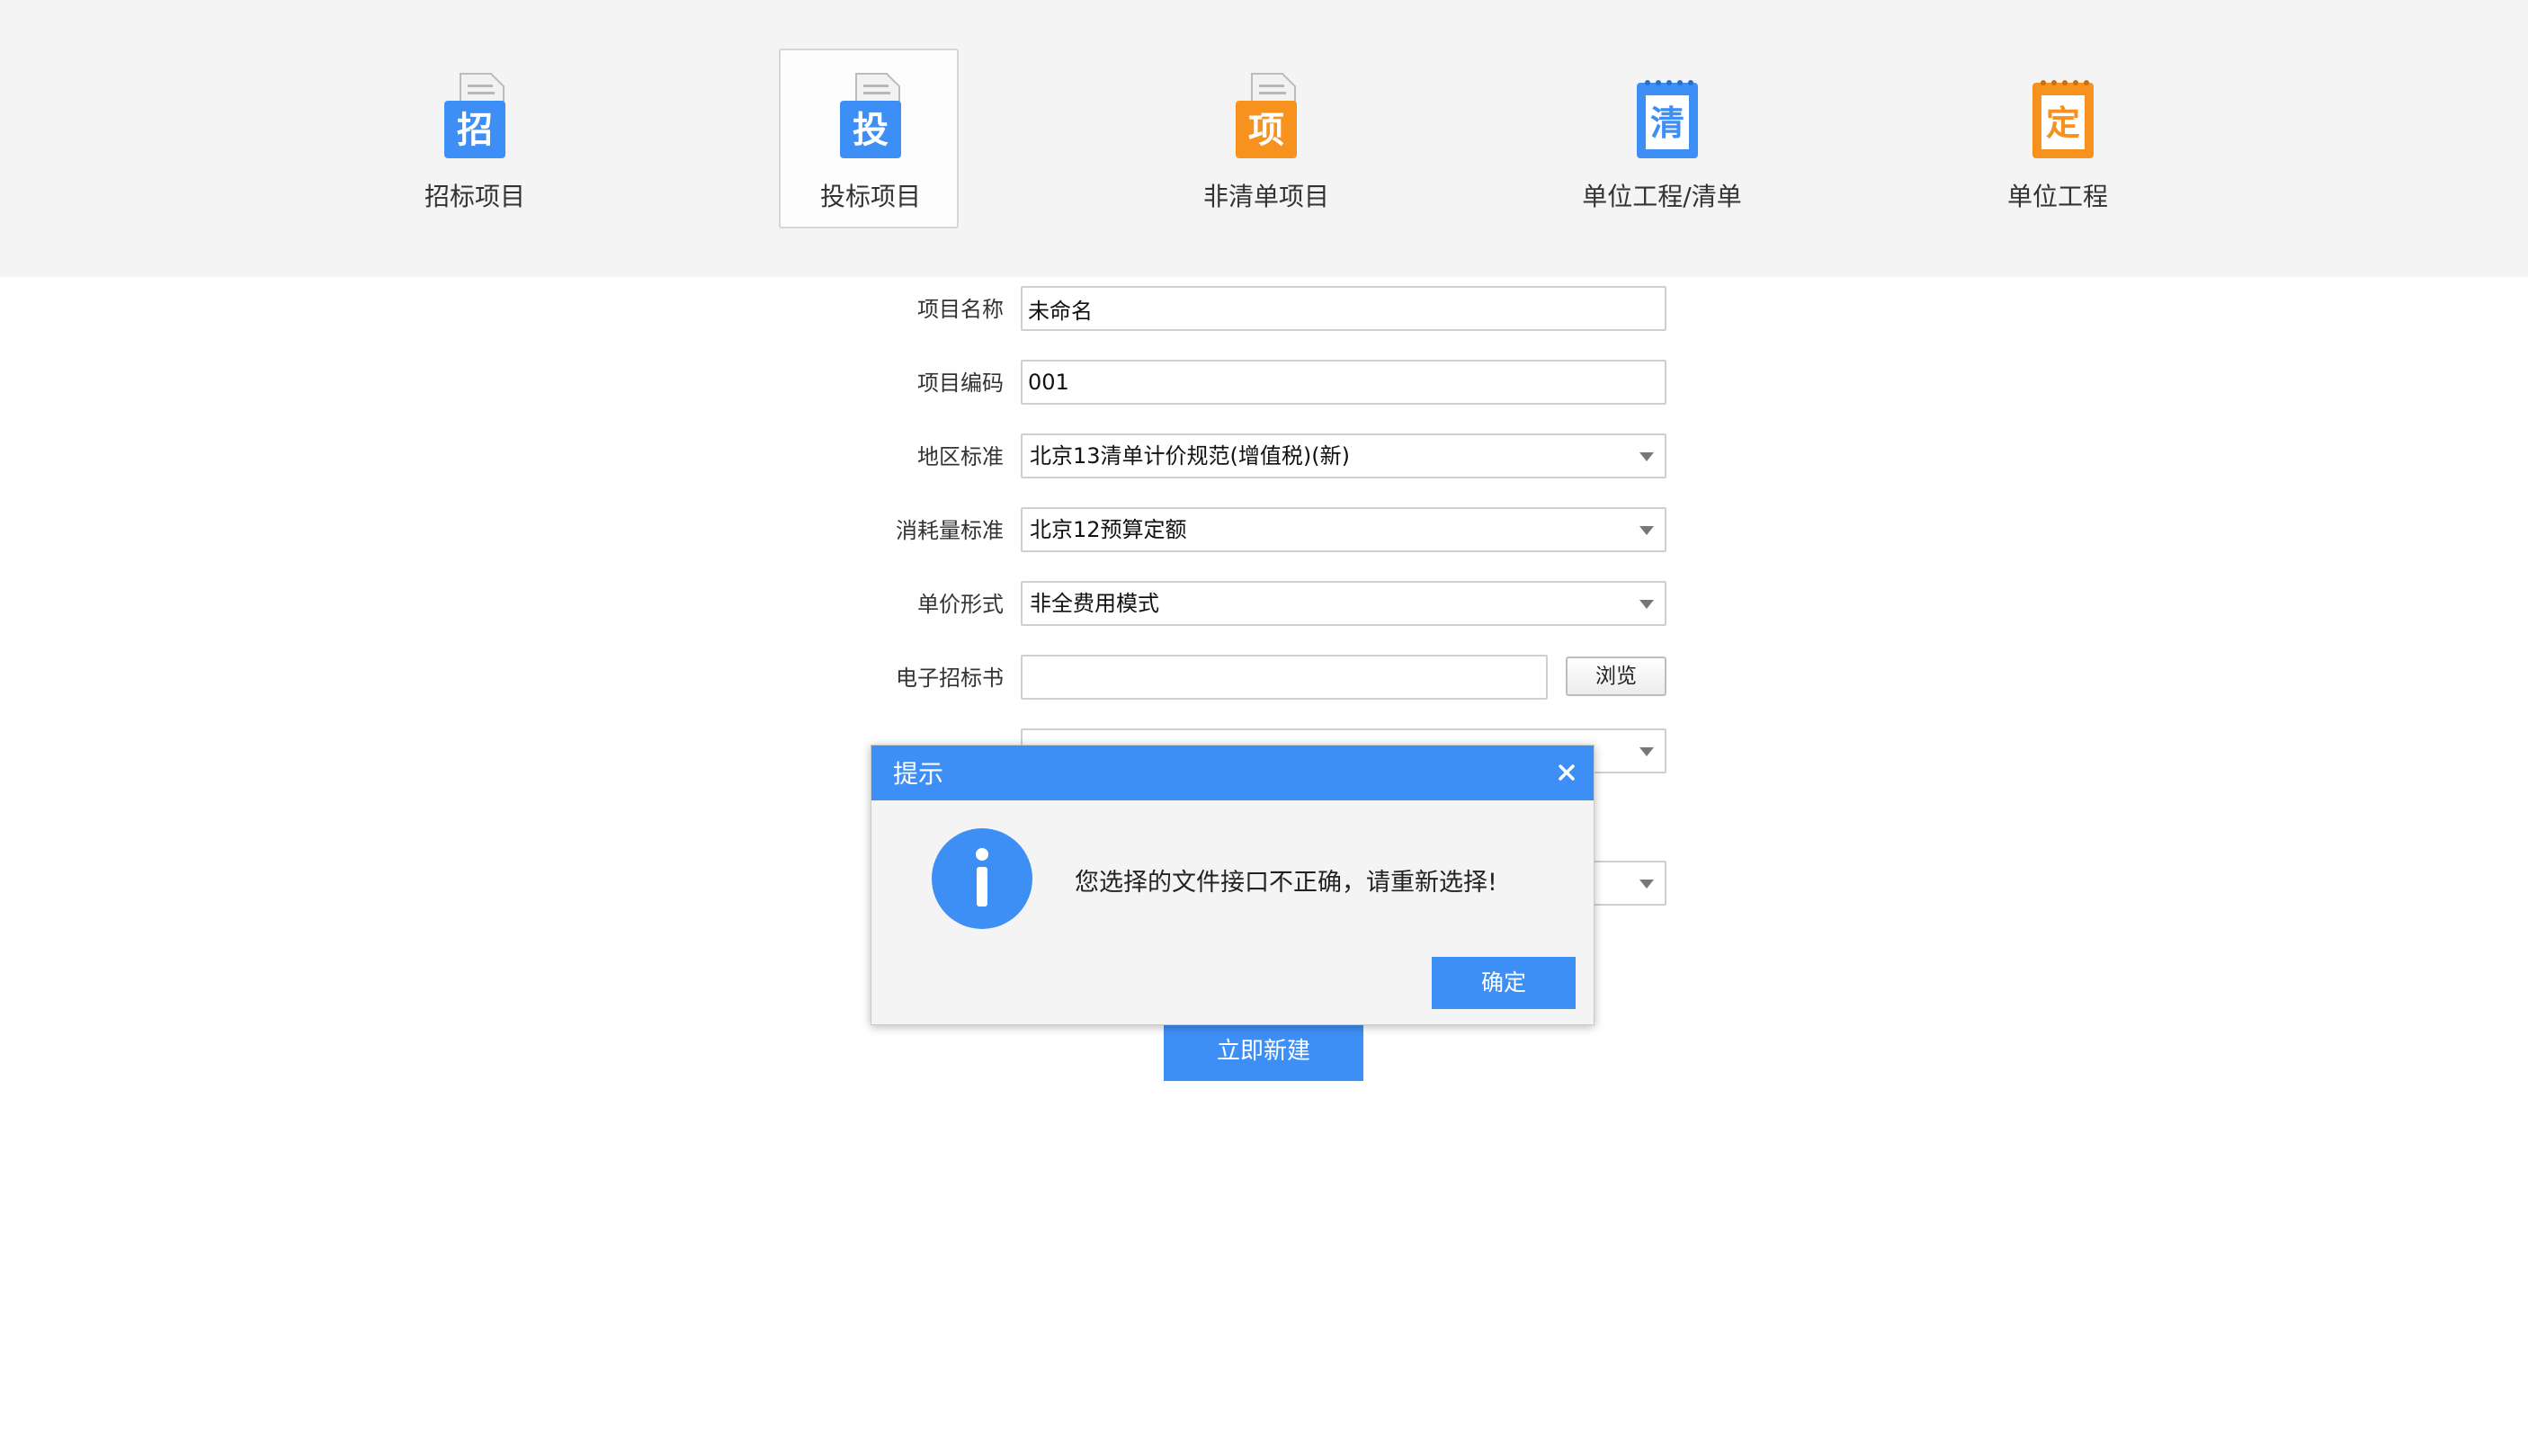 The width and height of the screenshot is (2528, 1456). I want to click on project-code-input, so click(1343, 383).